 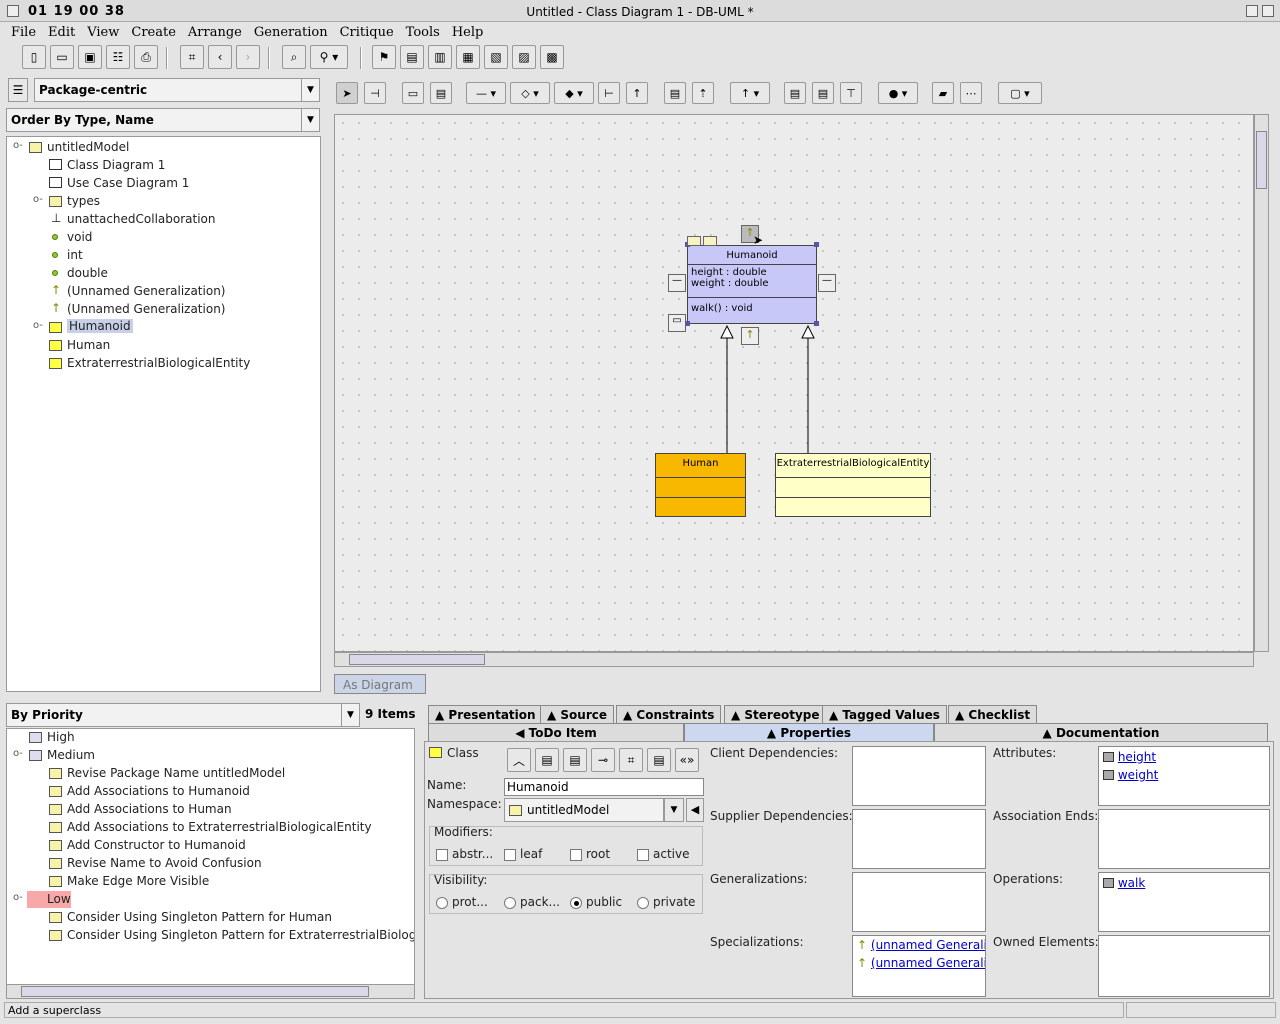 I want to click on todo-group-high: High, so click(x=209, y=738).